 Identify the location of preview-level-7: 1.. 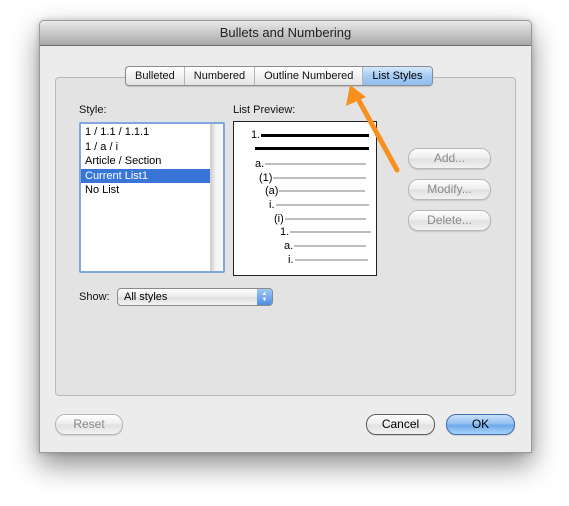
(326, 232).